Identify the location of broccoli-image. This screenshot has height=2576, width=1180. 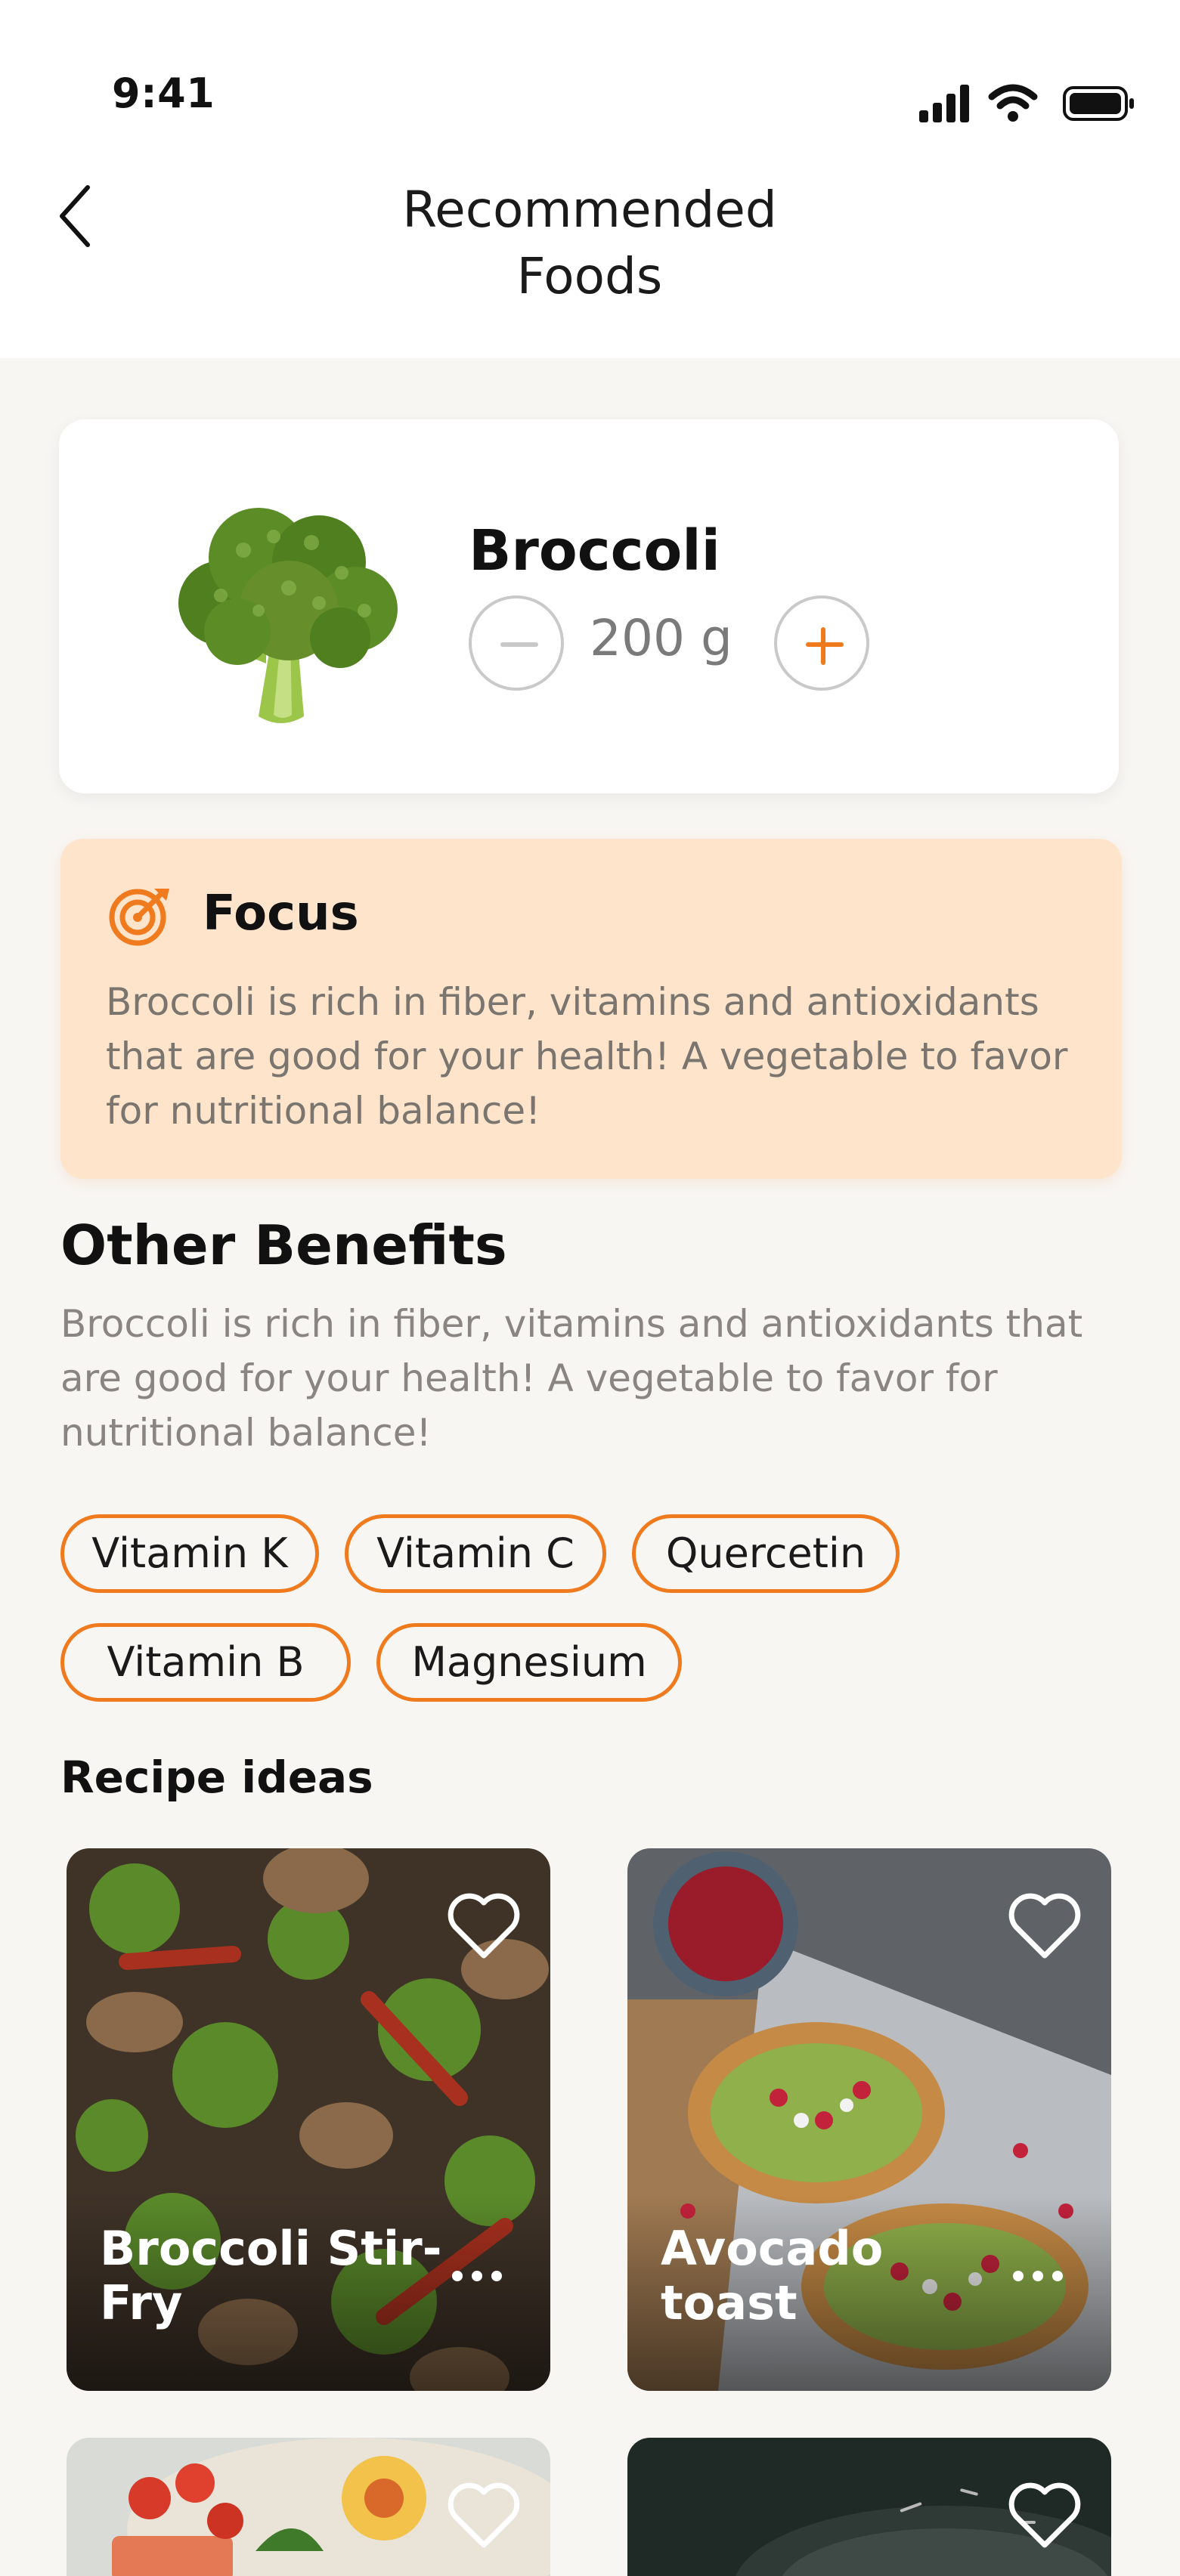
(288, 615).